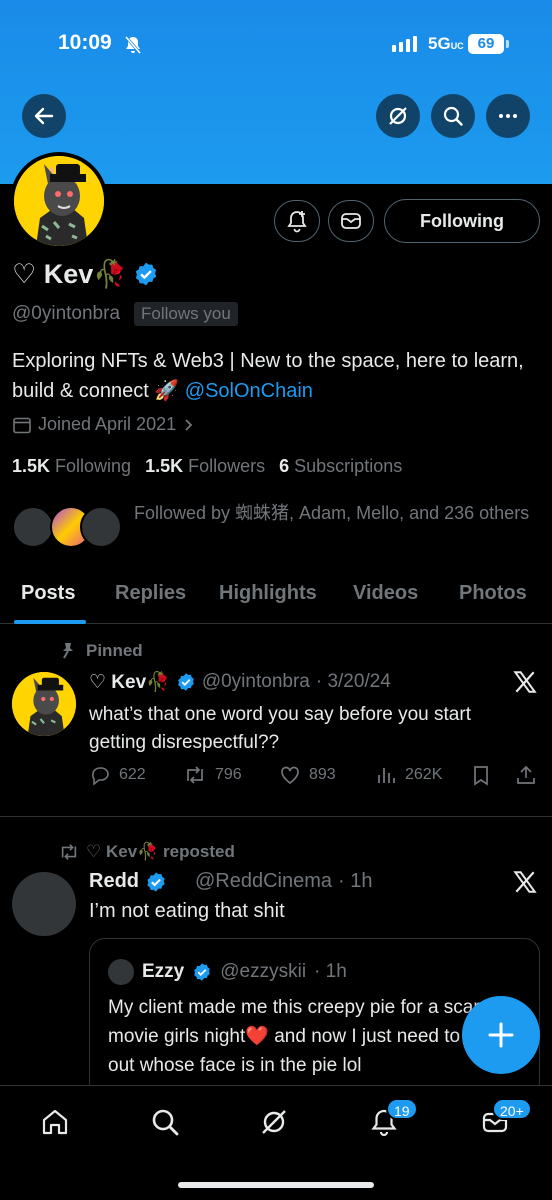 This screenshot has width=552, height=1200. What do you see at coordinates (68, 651) in the screenshot?
I see `pin-icon` at bounding box center [68, 651].